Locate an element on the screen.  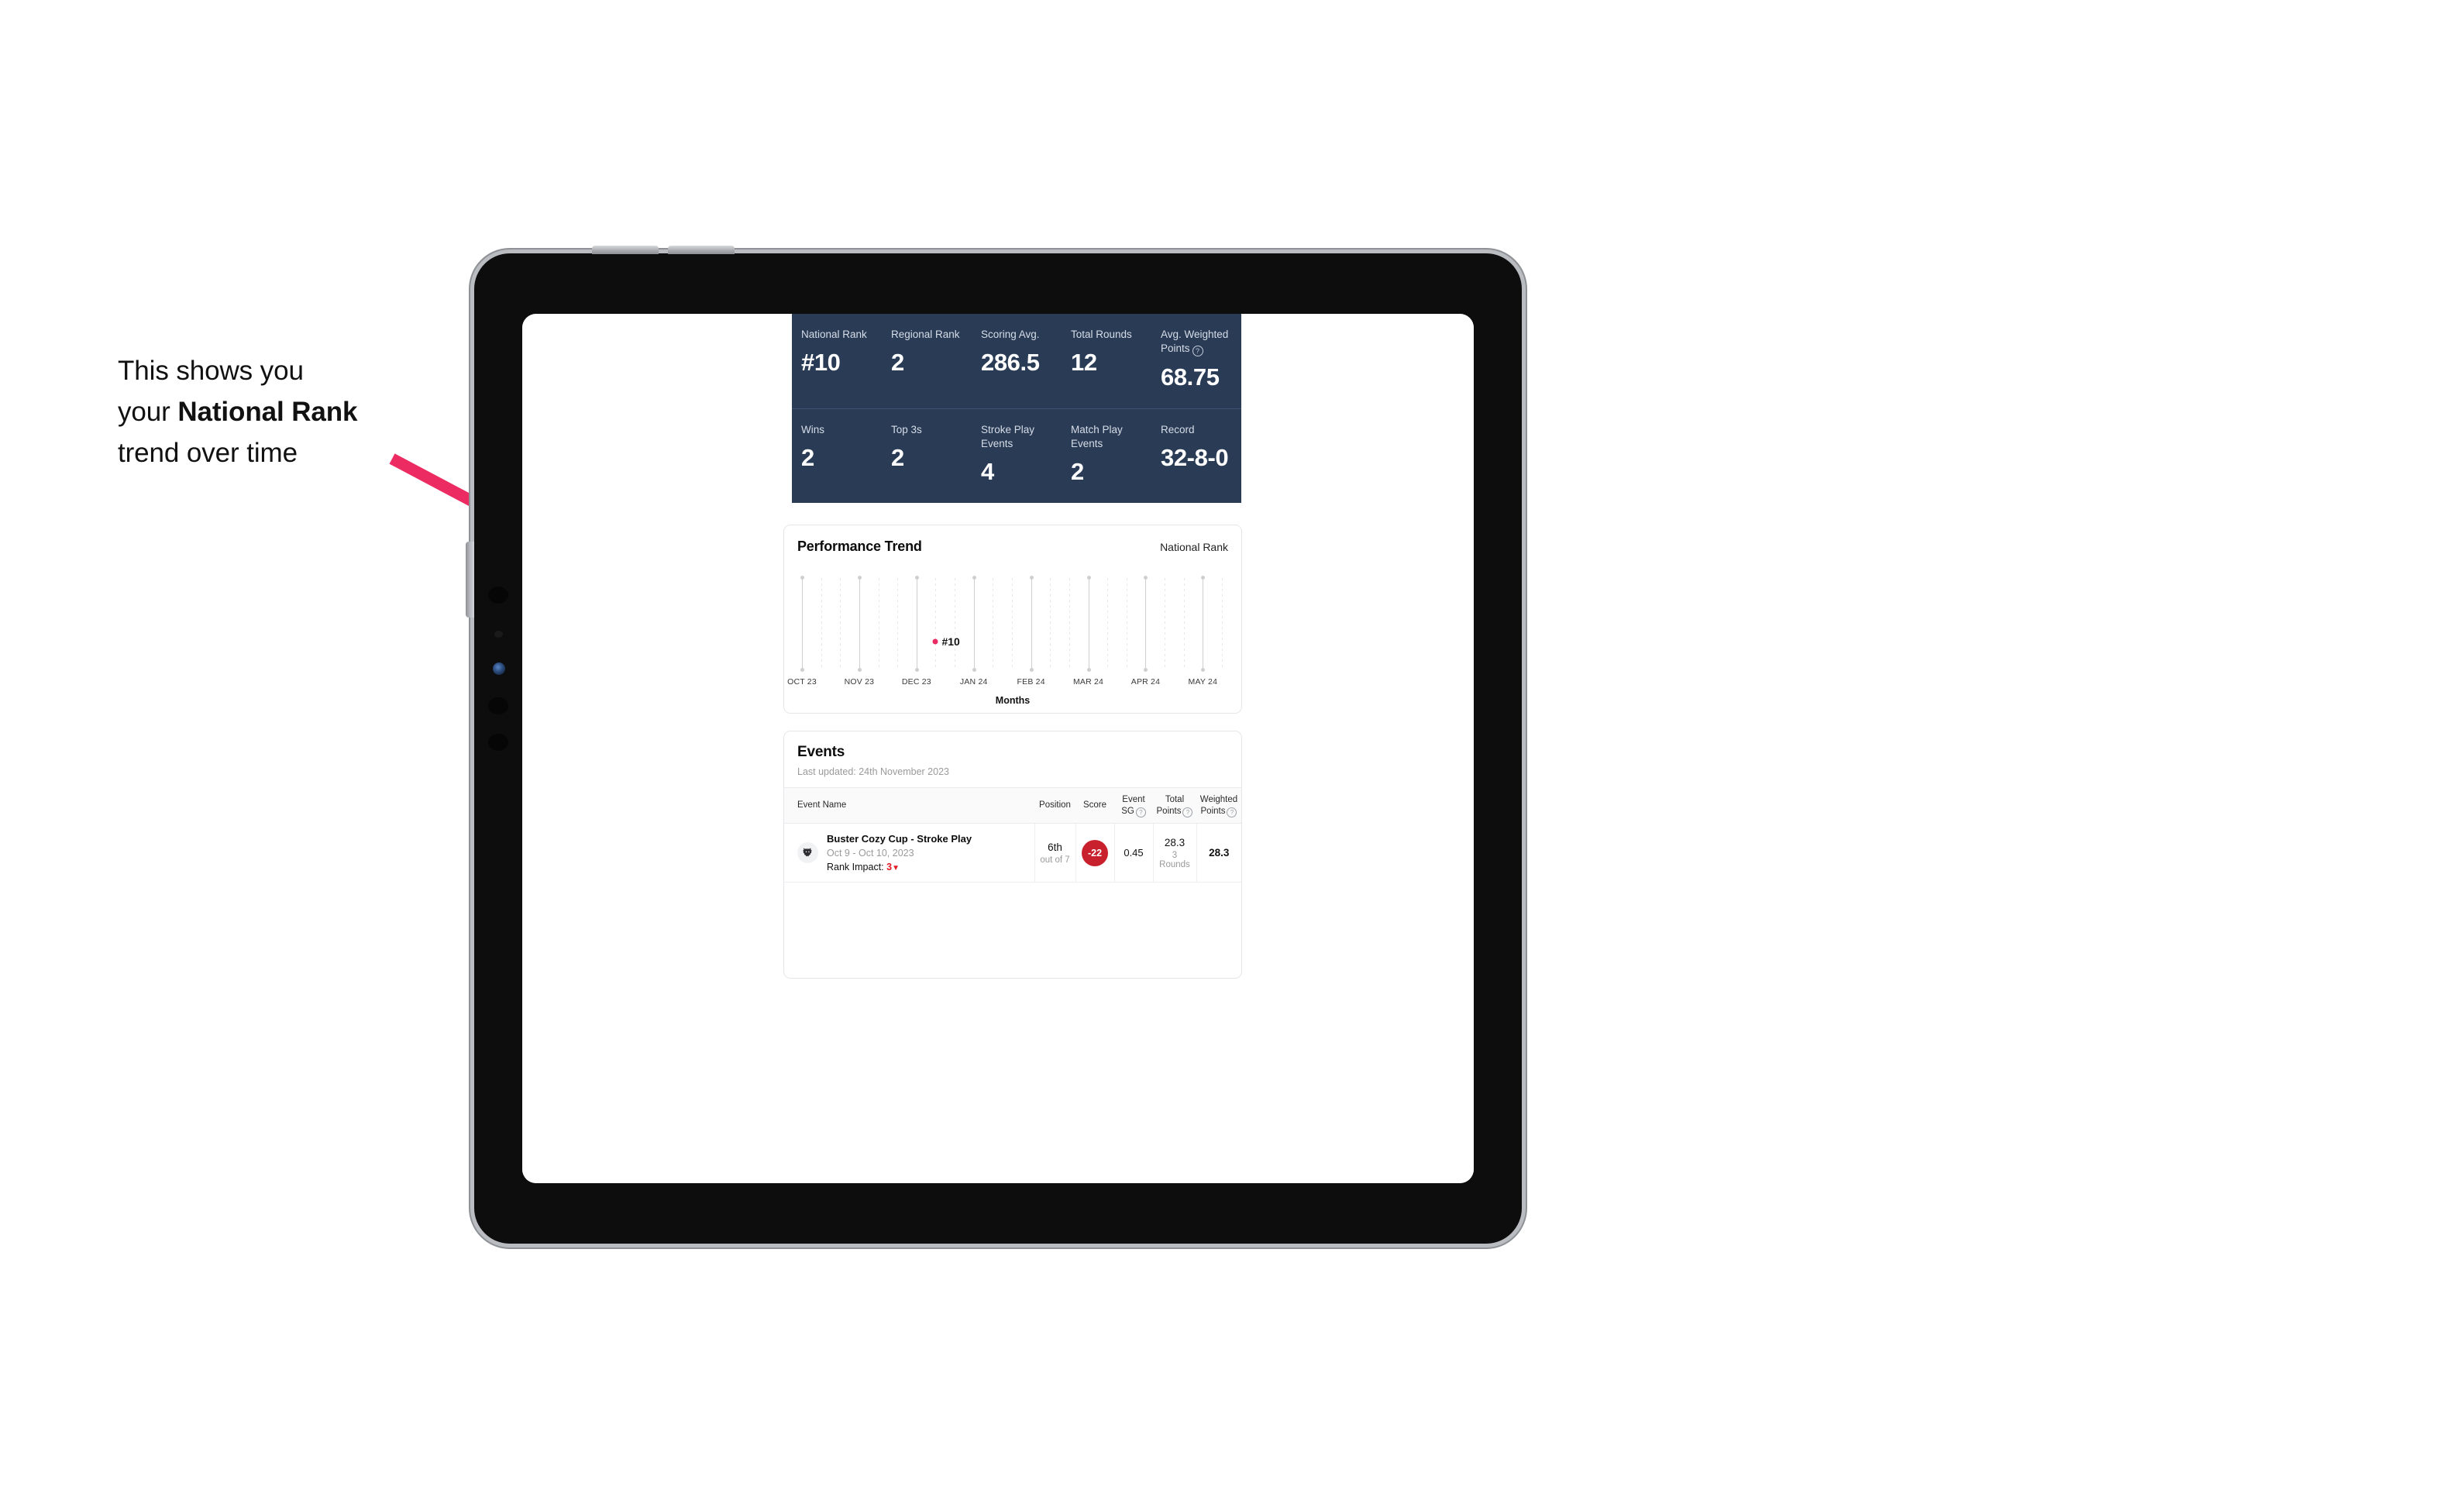
event-date: Oct 9 - Oct 10, 2023 is located at coordinates (870, 853).